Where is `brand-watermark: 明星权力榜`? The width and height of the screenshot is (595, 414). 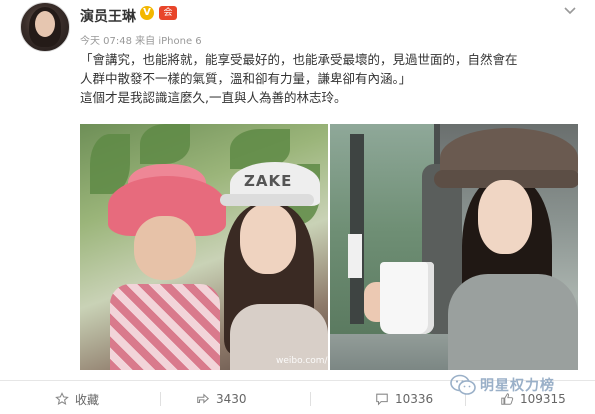 brand-watermark: 明星权力榜 is located at coordinates (502, 385).